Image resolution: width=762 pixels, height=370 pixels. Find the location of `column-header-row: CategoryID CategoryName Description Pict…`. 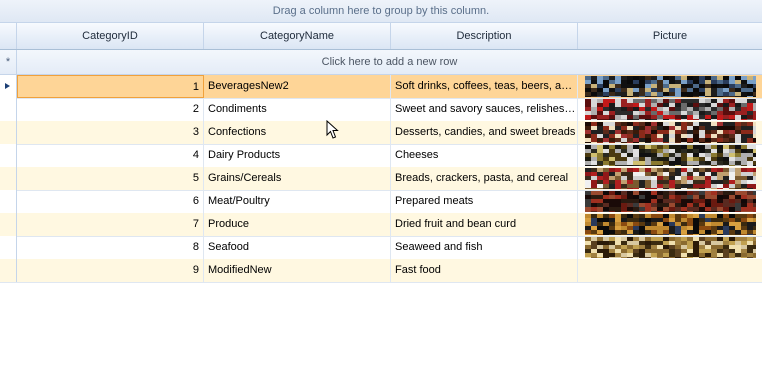

column-header-row: CategoryID CategoryName Description Pict… is located at coordinates (381, 36).